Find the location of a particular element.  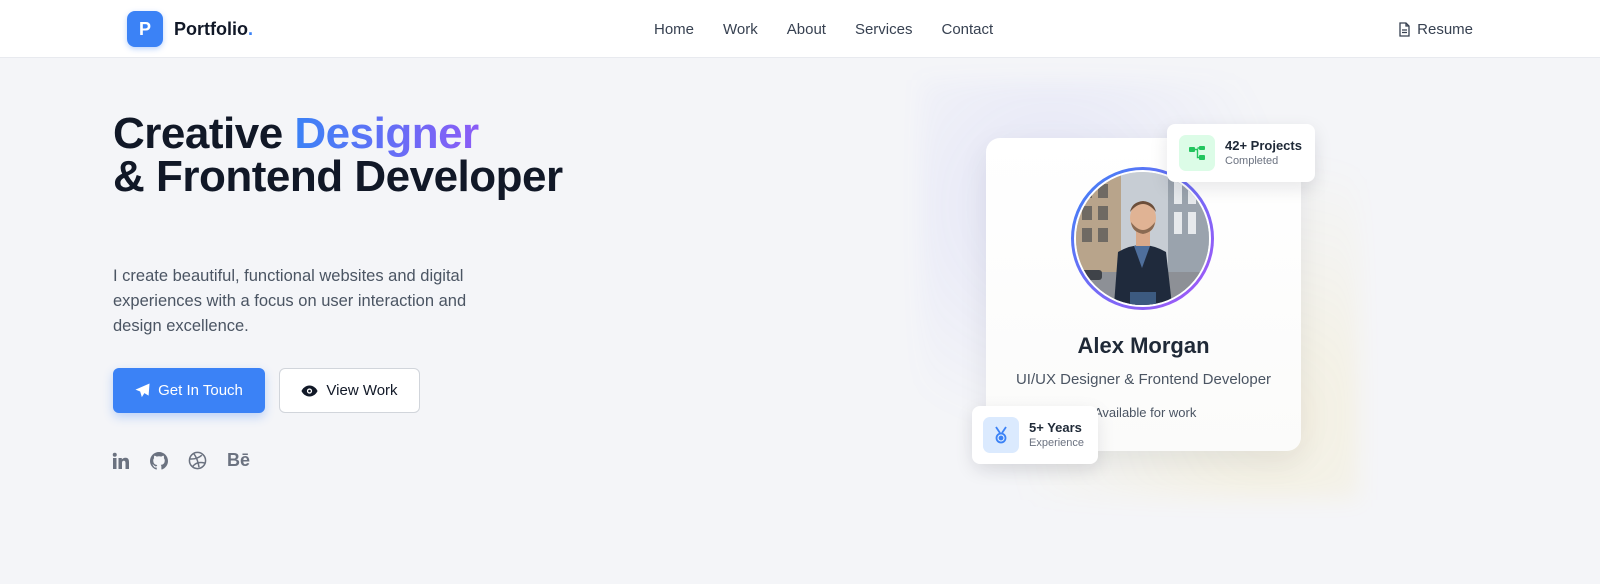

avatar-photo is located at coordinates (1142, 238).